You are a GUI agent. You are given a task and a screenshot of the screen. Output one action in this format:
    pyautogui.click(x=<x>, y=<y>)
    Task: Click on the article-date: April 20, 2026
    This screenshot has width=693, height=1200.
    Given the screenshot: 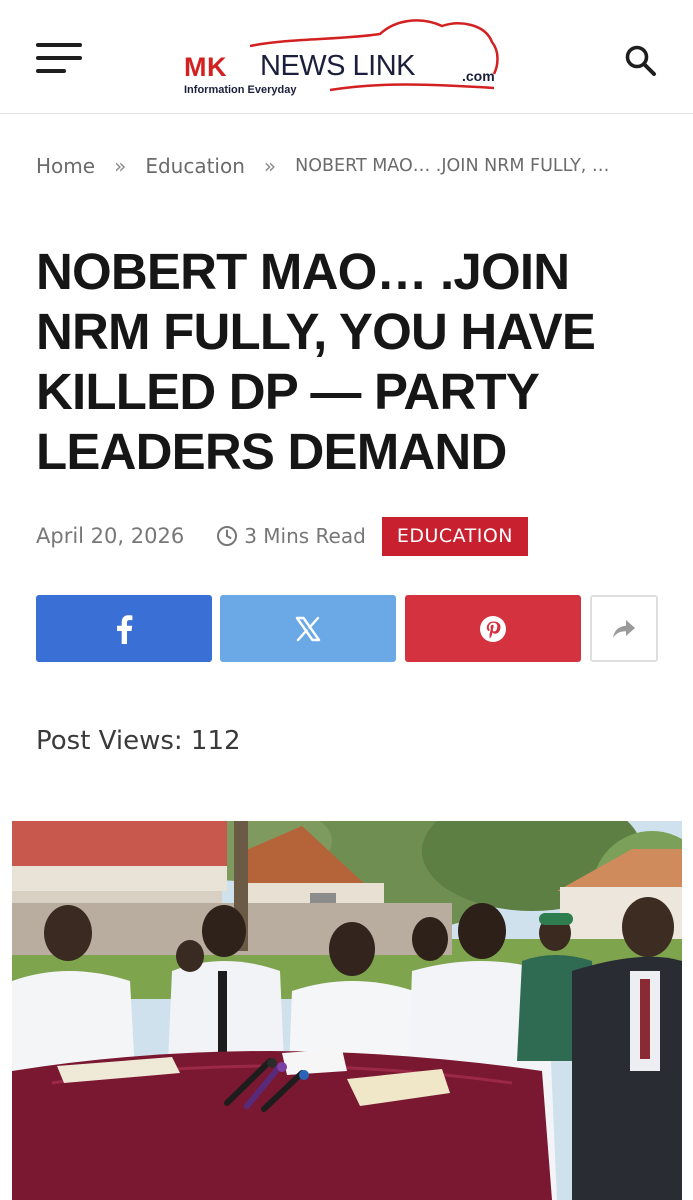 What is the action you would take?
    pyautogui.click(x=110, y=536)
    